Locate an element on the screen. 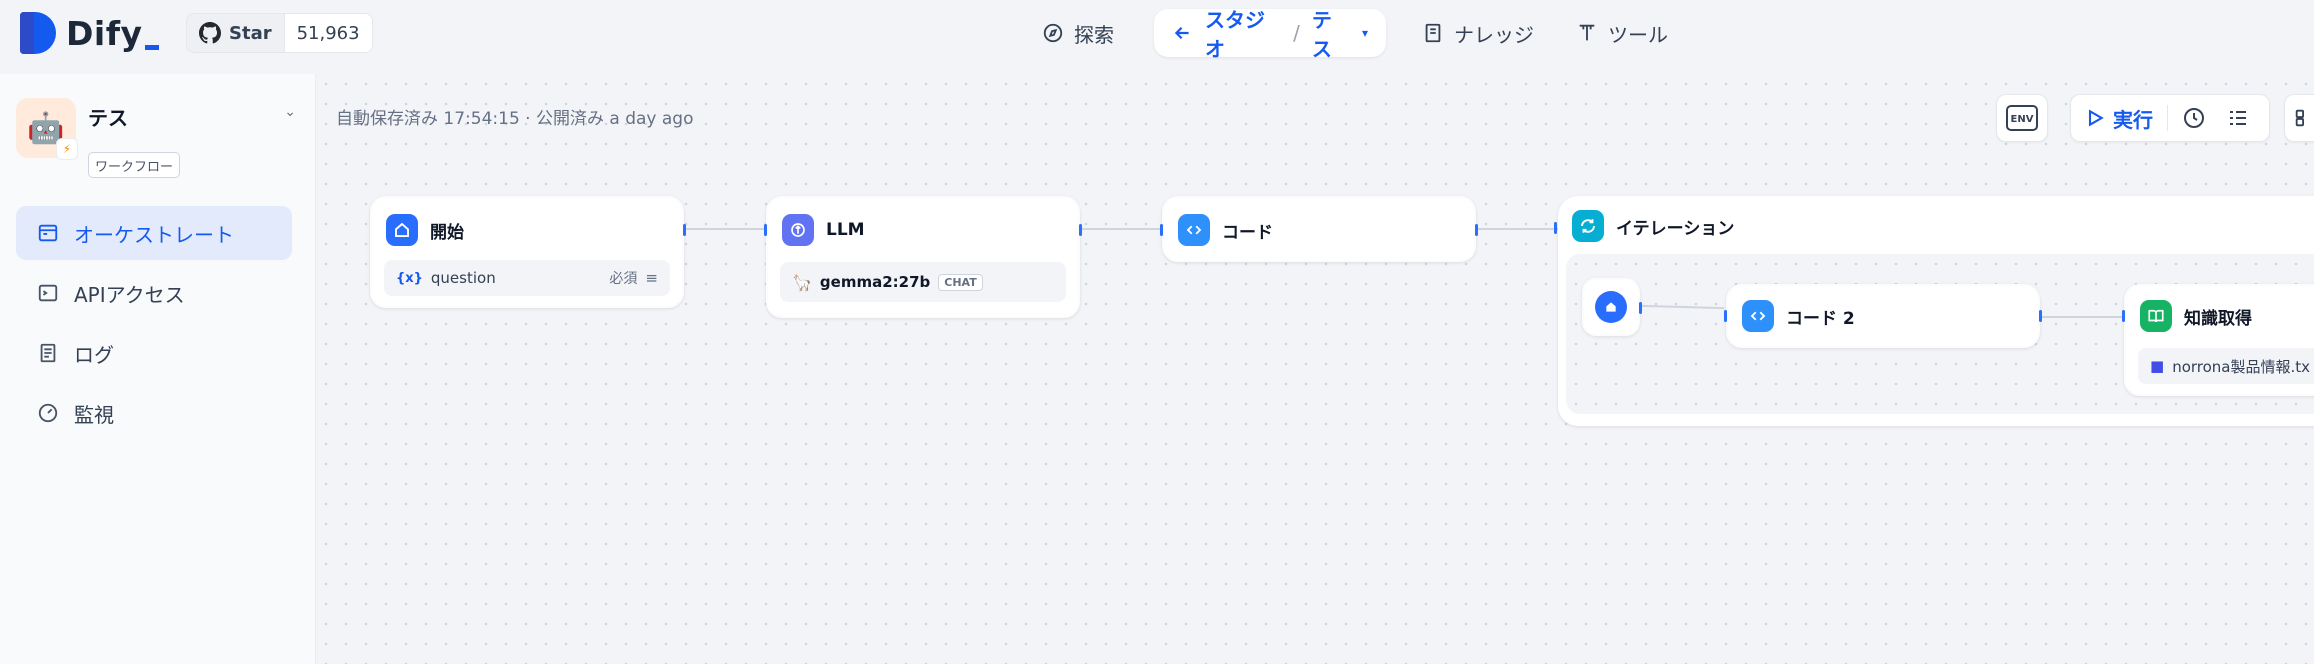 The width and height of the screenshot is (2314, 664). play-icon is located at coordinates (2095, 118).